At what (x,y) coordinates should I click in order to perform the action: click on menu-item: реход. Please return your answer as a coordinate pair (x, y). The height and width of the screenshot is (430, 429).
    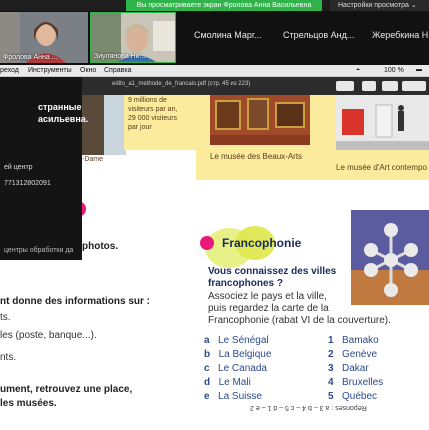
    Looking at the image, I should click on (9, 70).